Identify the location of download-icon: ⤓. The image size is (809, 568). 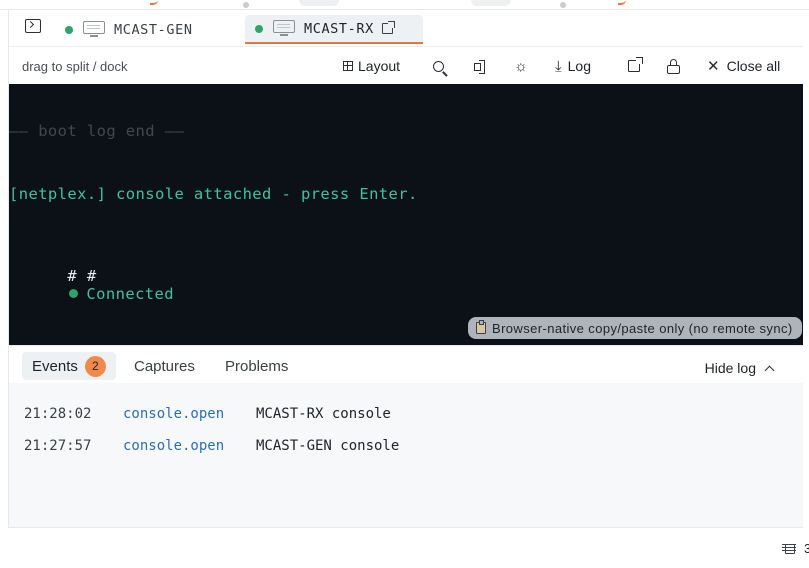
(558, 66).